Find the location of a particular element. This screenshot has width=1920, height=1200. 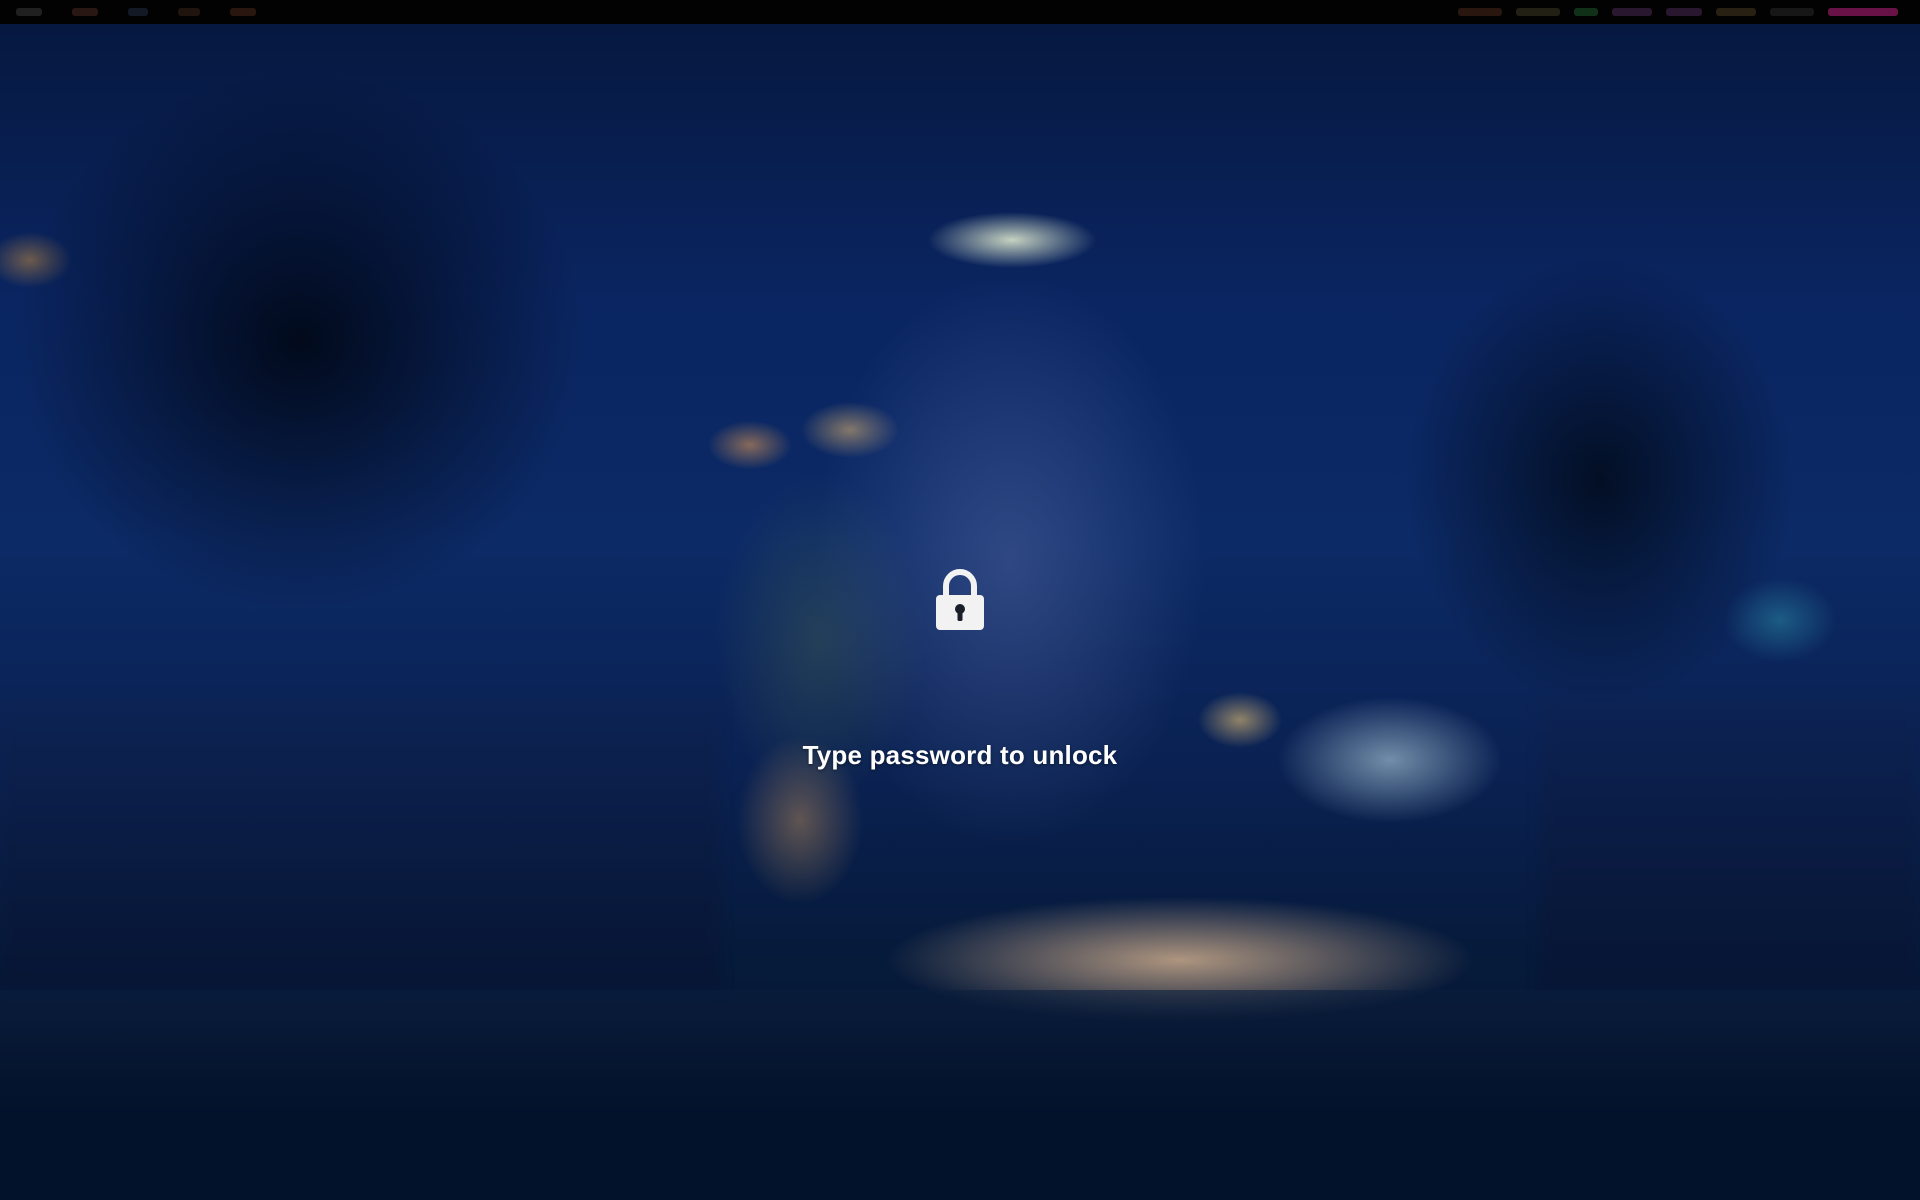

status-indicator-3-icon is located at coordinates (1586, 12).